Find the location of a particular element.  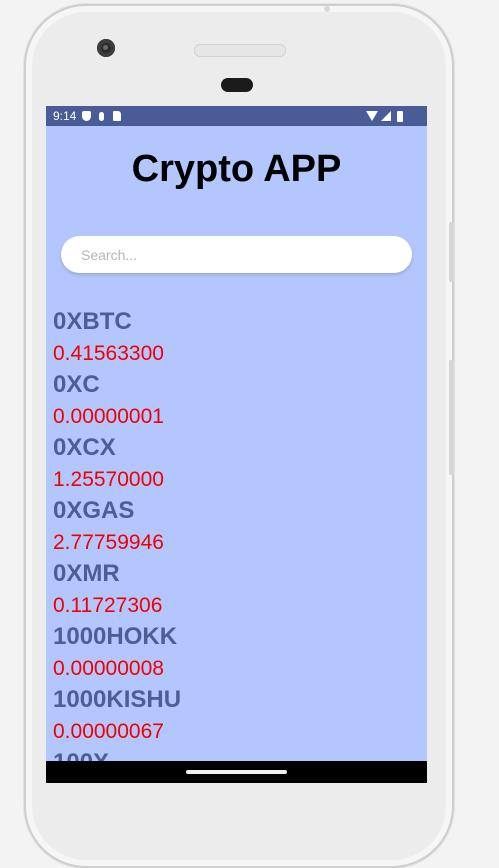

coin-price: 1.25570000 is located at coordinates (108, 479).